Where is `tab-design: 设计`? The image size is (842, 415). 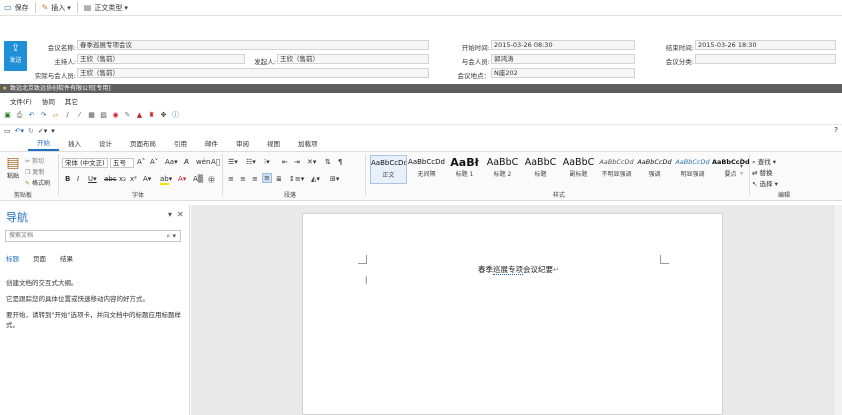
tab-design: 设计 is located at coordinates (105, 144).